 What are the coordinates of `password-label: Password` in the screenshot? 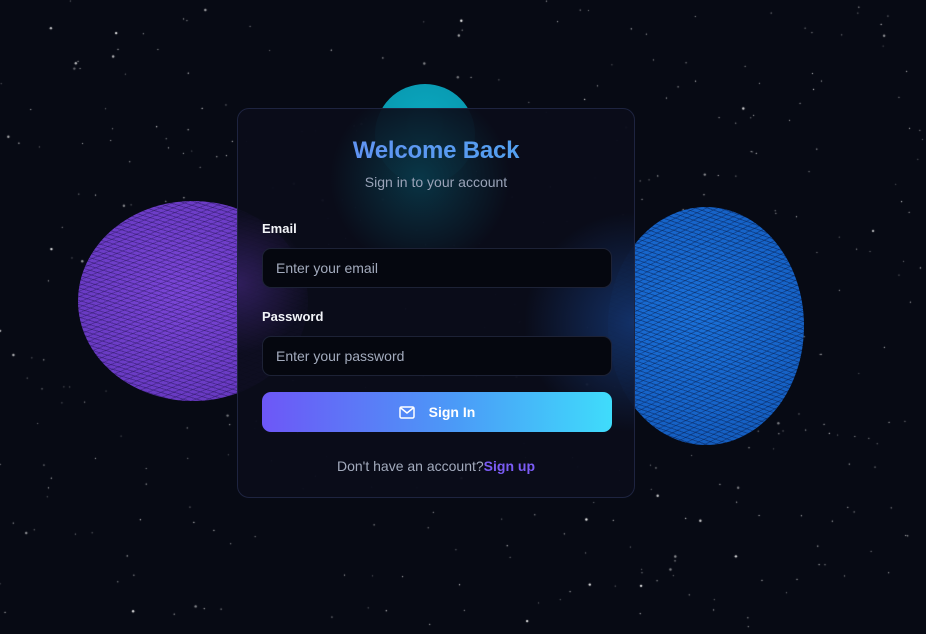 It's located at (293, 316).